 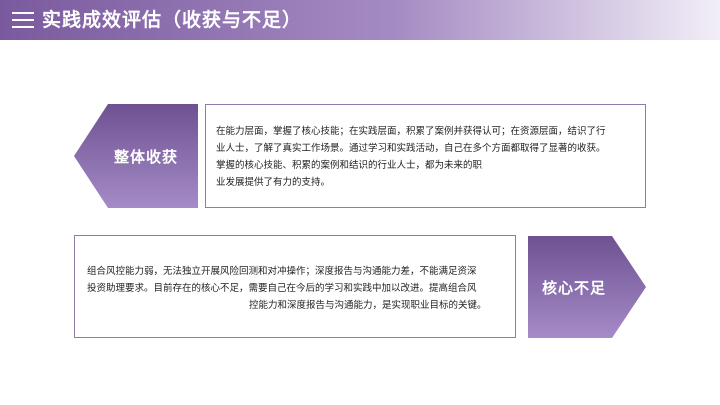 I want to click on shortcomings-arrow: 核心不足, so click(x=587, y=287).